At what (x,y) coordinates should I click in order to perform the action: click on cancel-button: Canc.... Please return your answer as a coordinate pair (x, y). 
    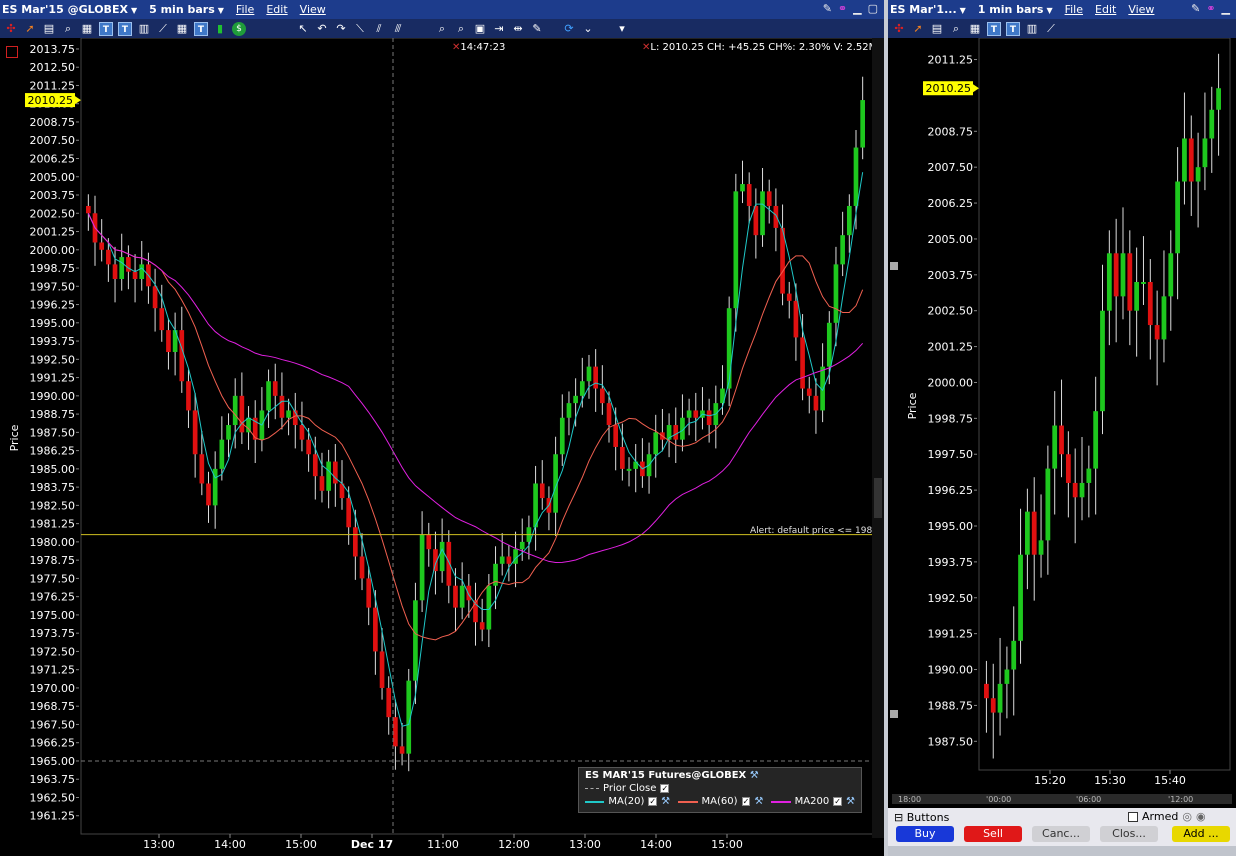
    Looking at the image, I should click on (1061, 834).